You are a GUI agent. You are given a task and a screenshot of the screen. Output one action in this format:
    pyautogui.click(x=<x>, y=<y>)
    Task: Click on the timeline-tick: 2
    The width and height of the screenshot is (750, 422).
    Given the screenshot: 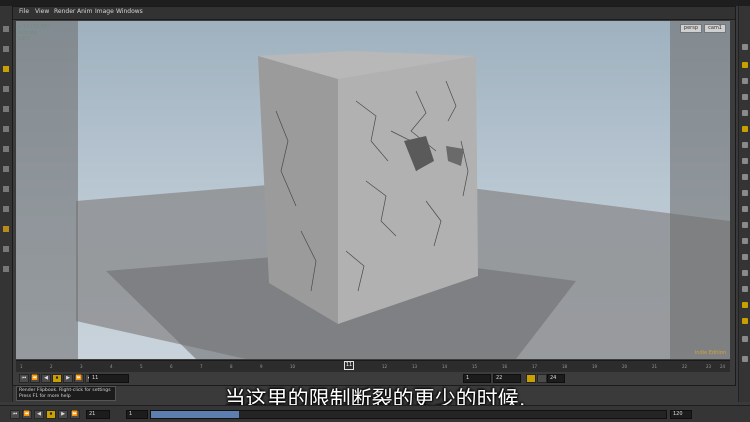 What is the action you would take?
    pyautogui.click(x=51, y=366)
    